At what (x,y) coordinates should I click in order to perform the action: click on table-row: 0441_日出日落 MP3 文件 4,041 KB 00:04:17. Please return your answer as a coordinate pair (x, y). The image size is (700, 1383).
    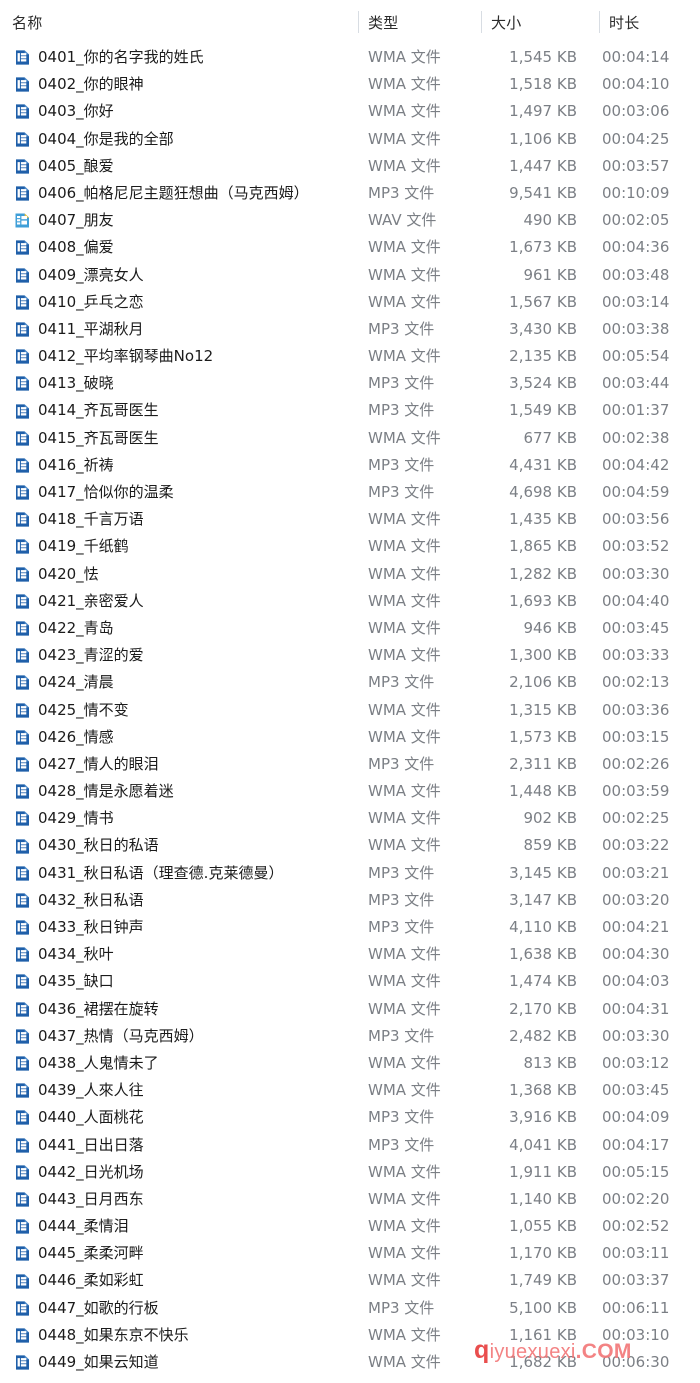
    Looking at the image, I should click on (350, 1145).